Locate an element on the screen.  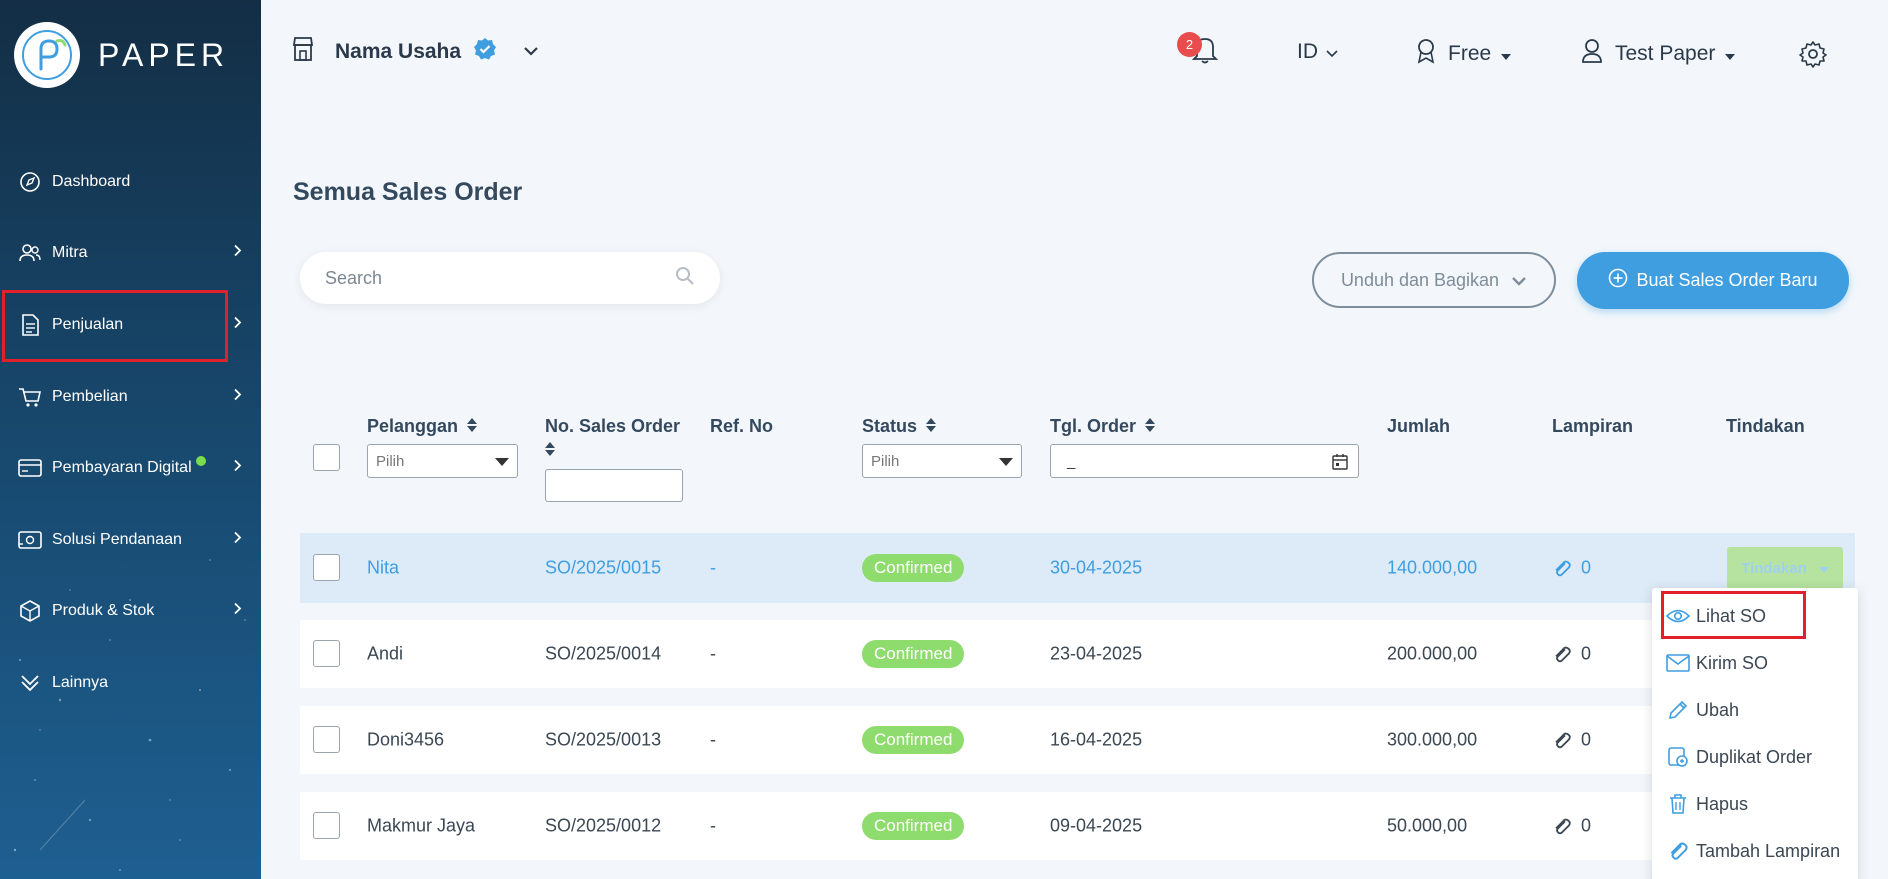
sidebar-item-lainnya: Lainnya is located at coordinates (130, 683).